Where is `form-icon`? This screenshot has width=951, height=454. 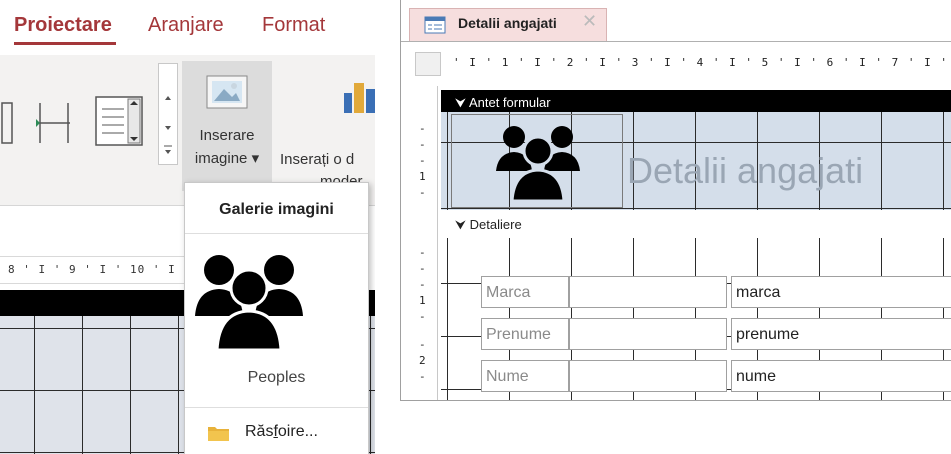
form-icon is located at coordinates (435, 25).